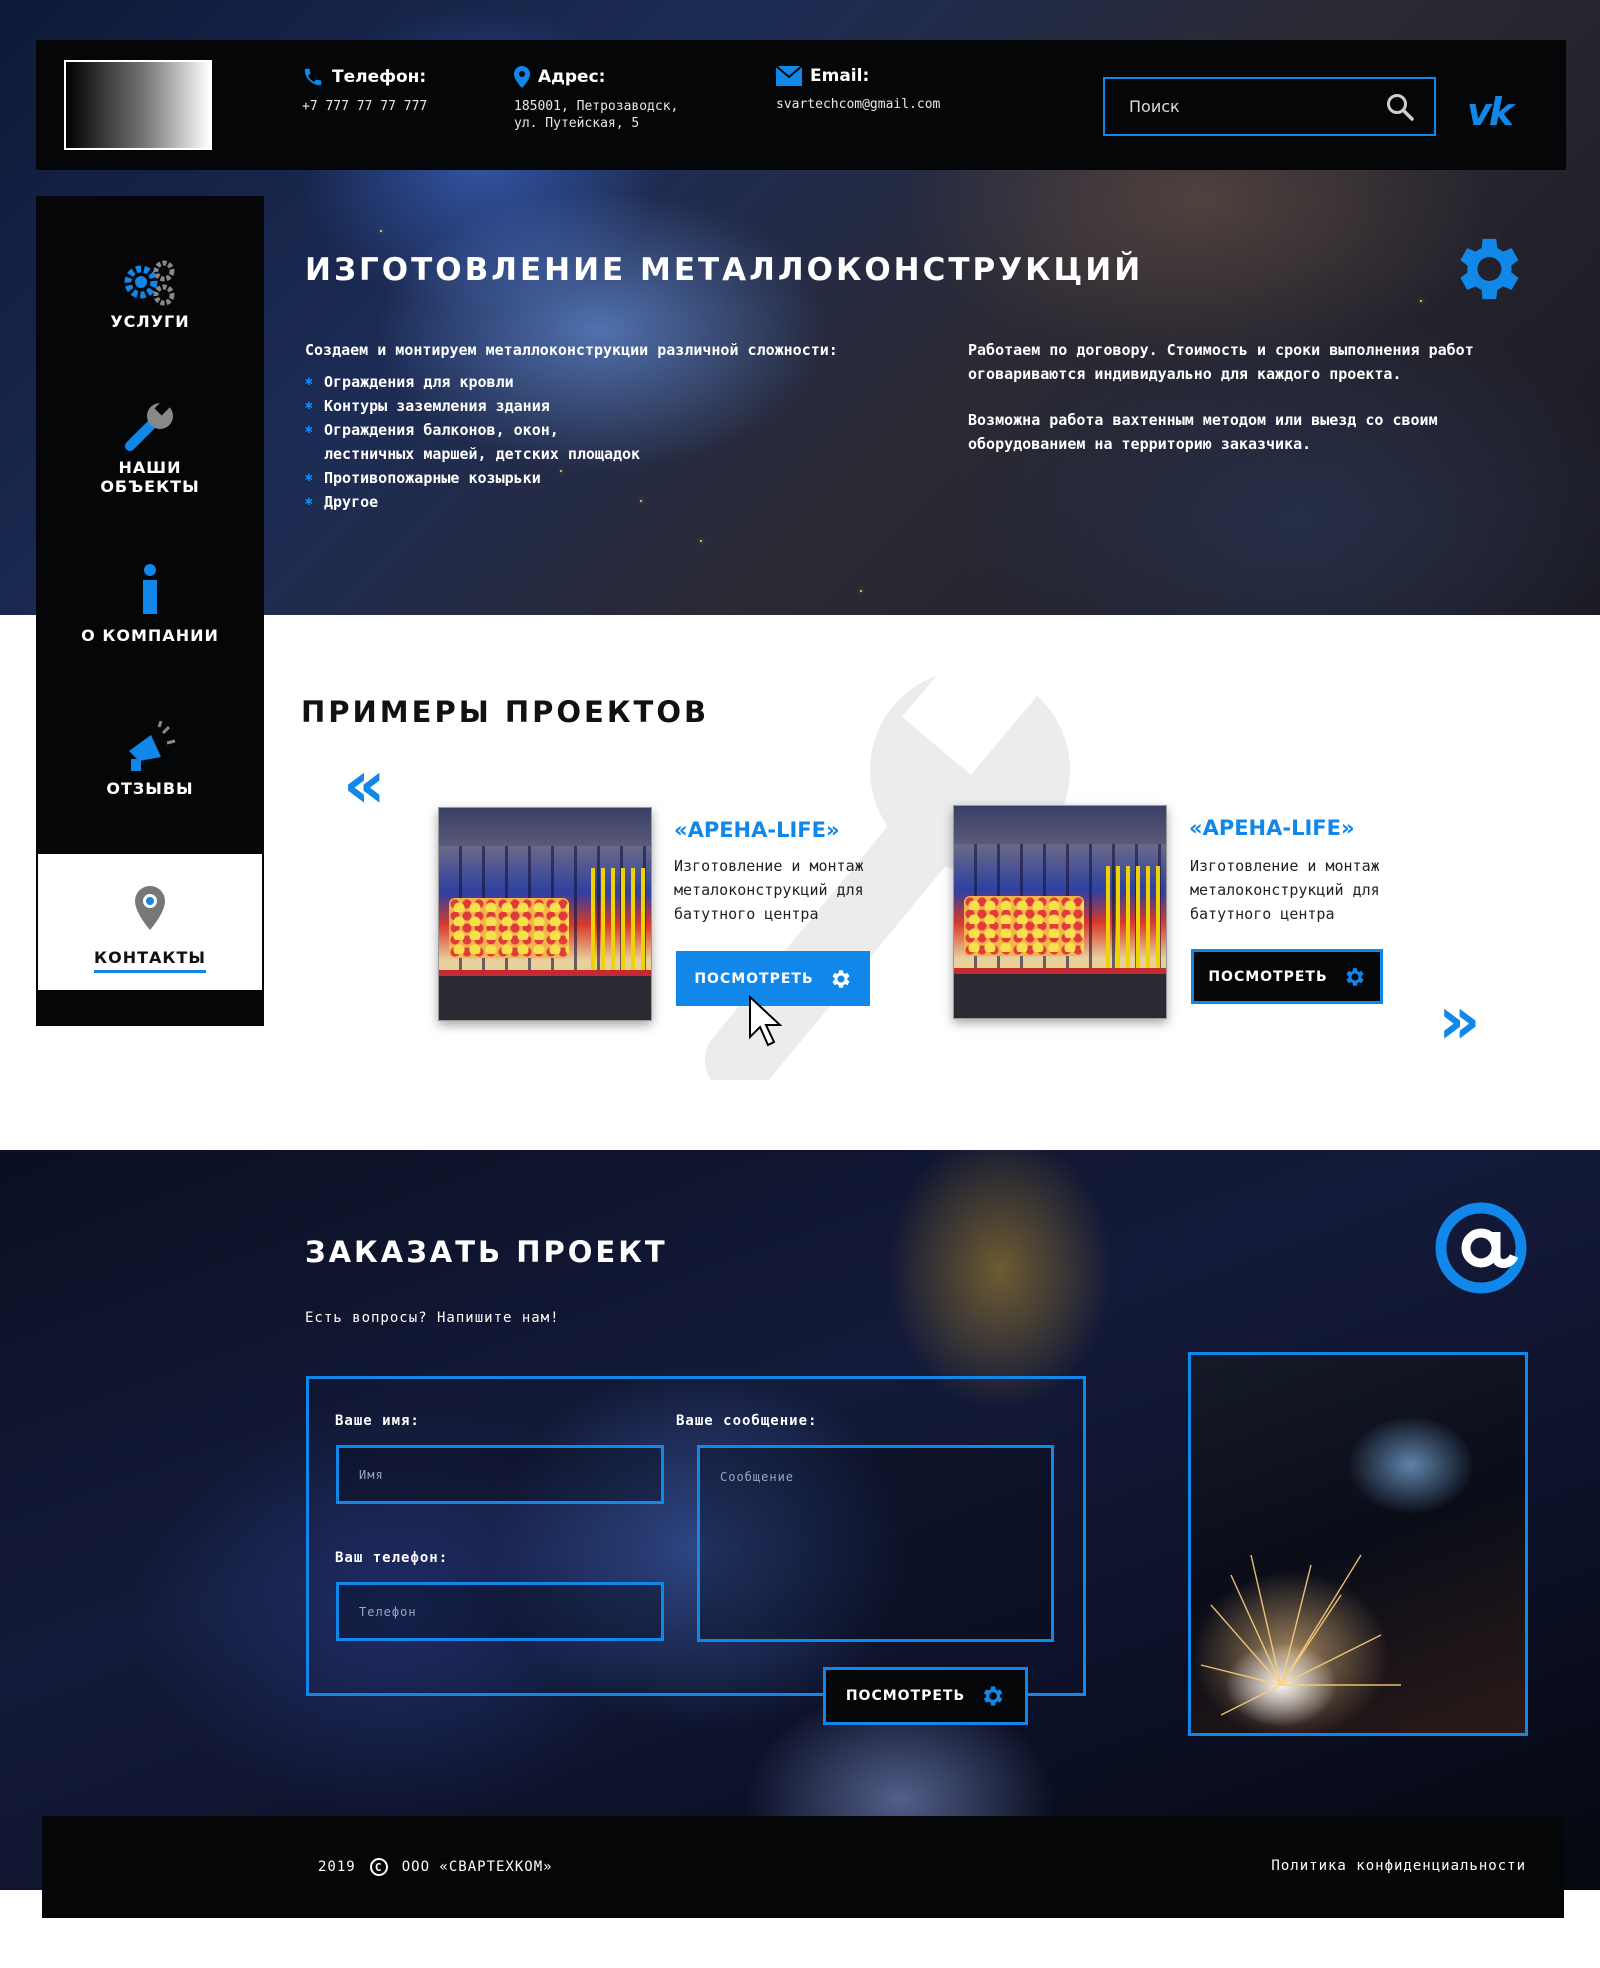 The image size is (1600, 1968). What do you see at coordinates (605, 406) in the screenshot?
I see `list-item: ✱ Контуры заземления здания` at bounding box center [605, 406].